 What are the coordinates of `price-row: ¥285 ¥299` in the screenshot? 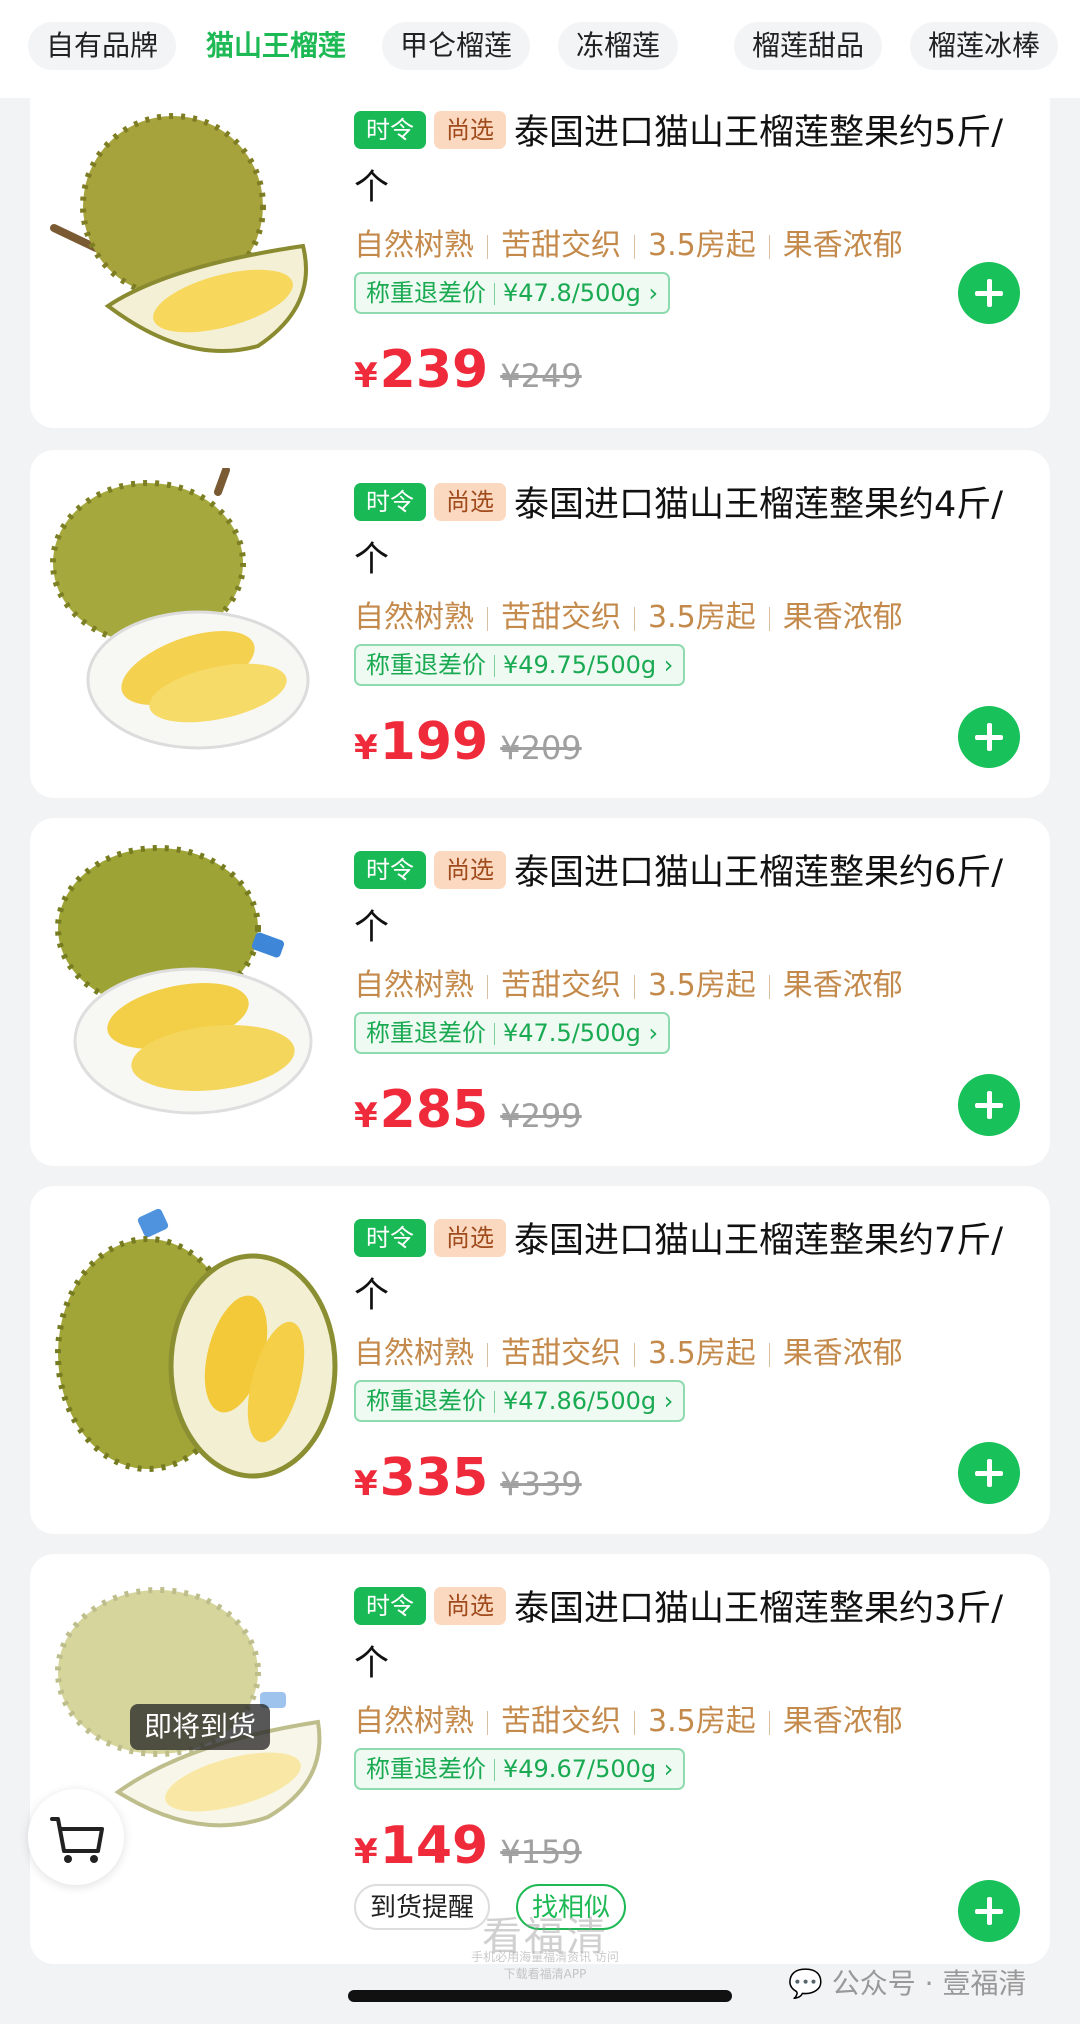 It's located at (468, 1110).